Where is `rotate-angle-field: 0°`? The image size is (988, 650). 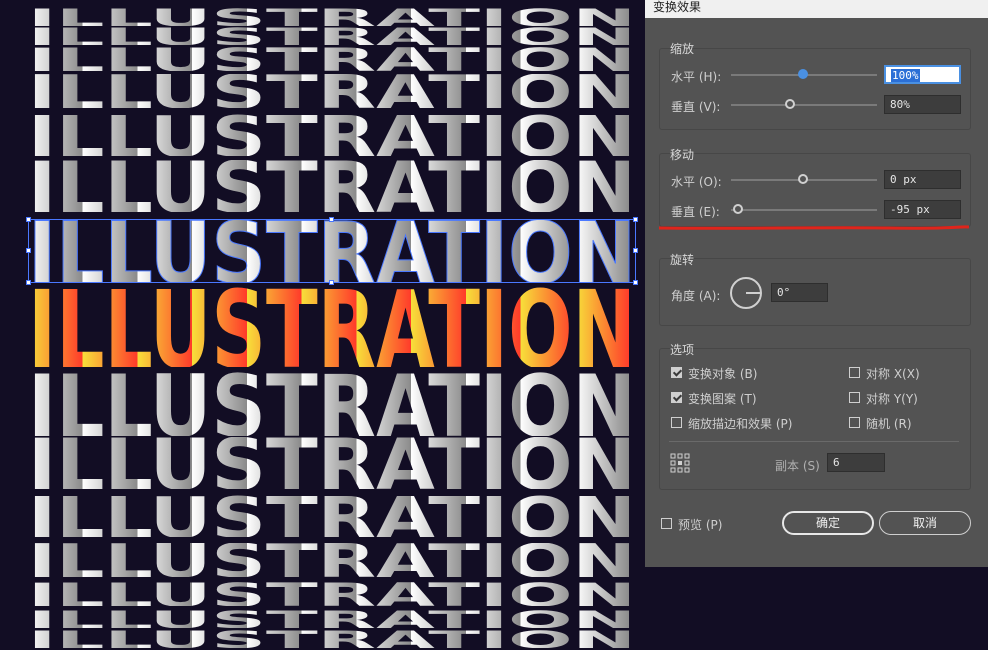 rotate-angle-field: 0° is located at coordinates (799, 292).